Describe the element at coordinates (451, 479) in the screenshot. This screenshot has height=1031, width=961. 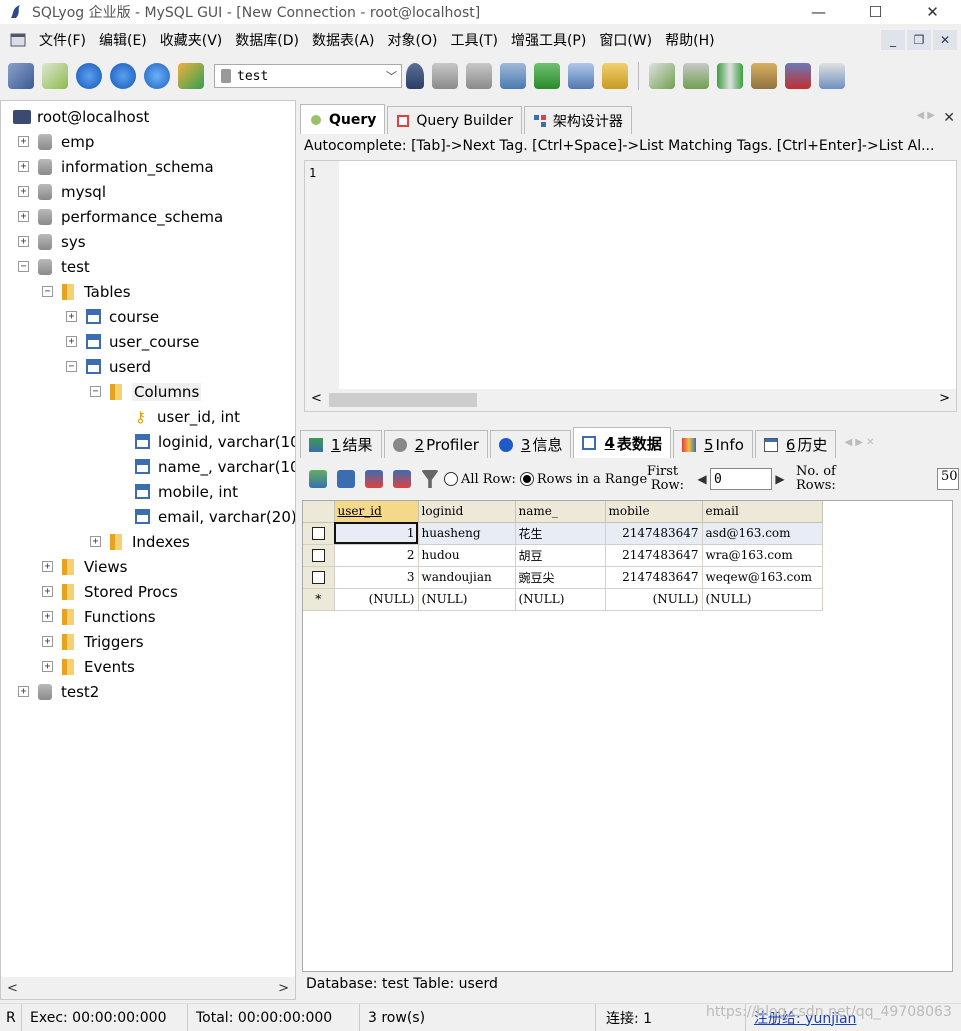
I see `radio-all` at that location.